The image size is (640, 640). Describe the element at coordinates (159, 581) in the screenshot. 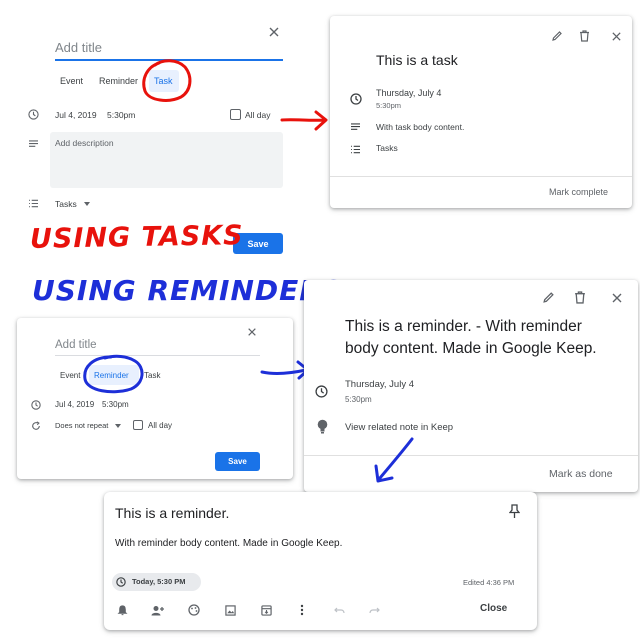

I see `reminder-chip-label: Today, 5:30 PM` at that location.